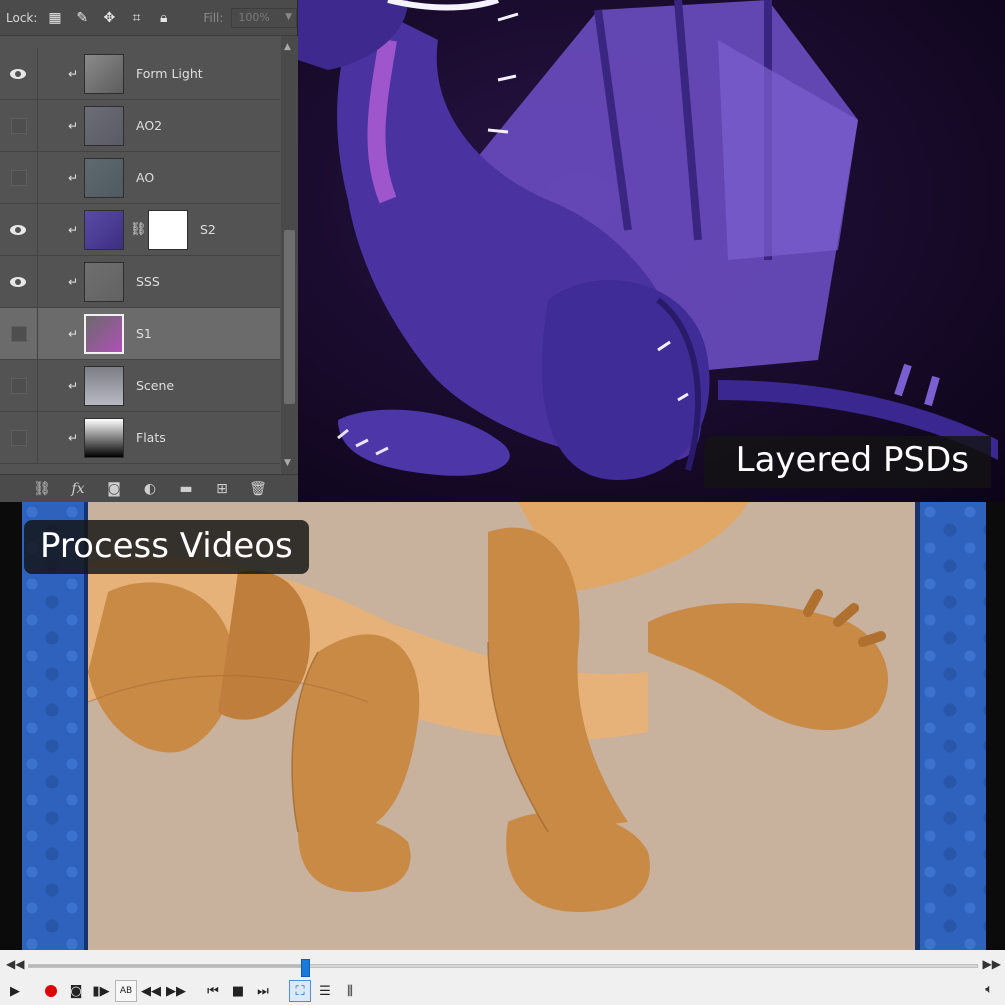 The height and width of the screenshot is (1005, 1005). I want to click on lock-all-icon: 🔒︎, so click(163, 18).